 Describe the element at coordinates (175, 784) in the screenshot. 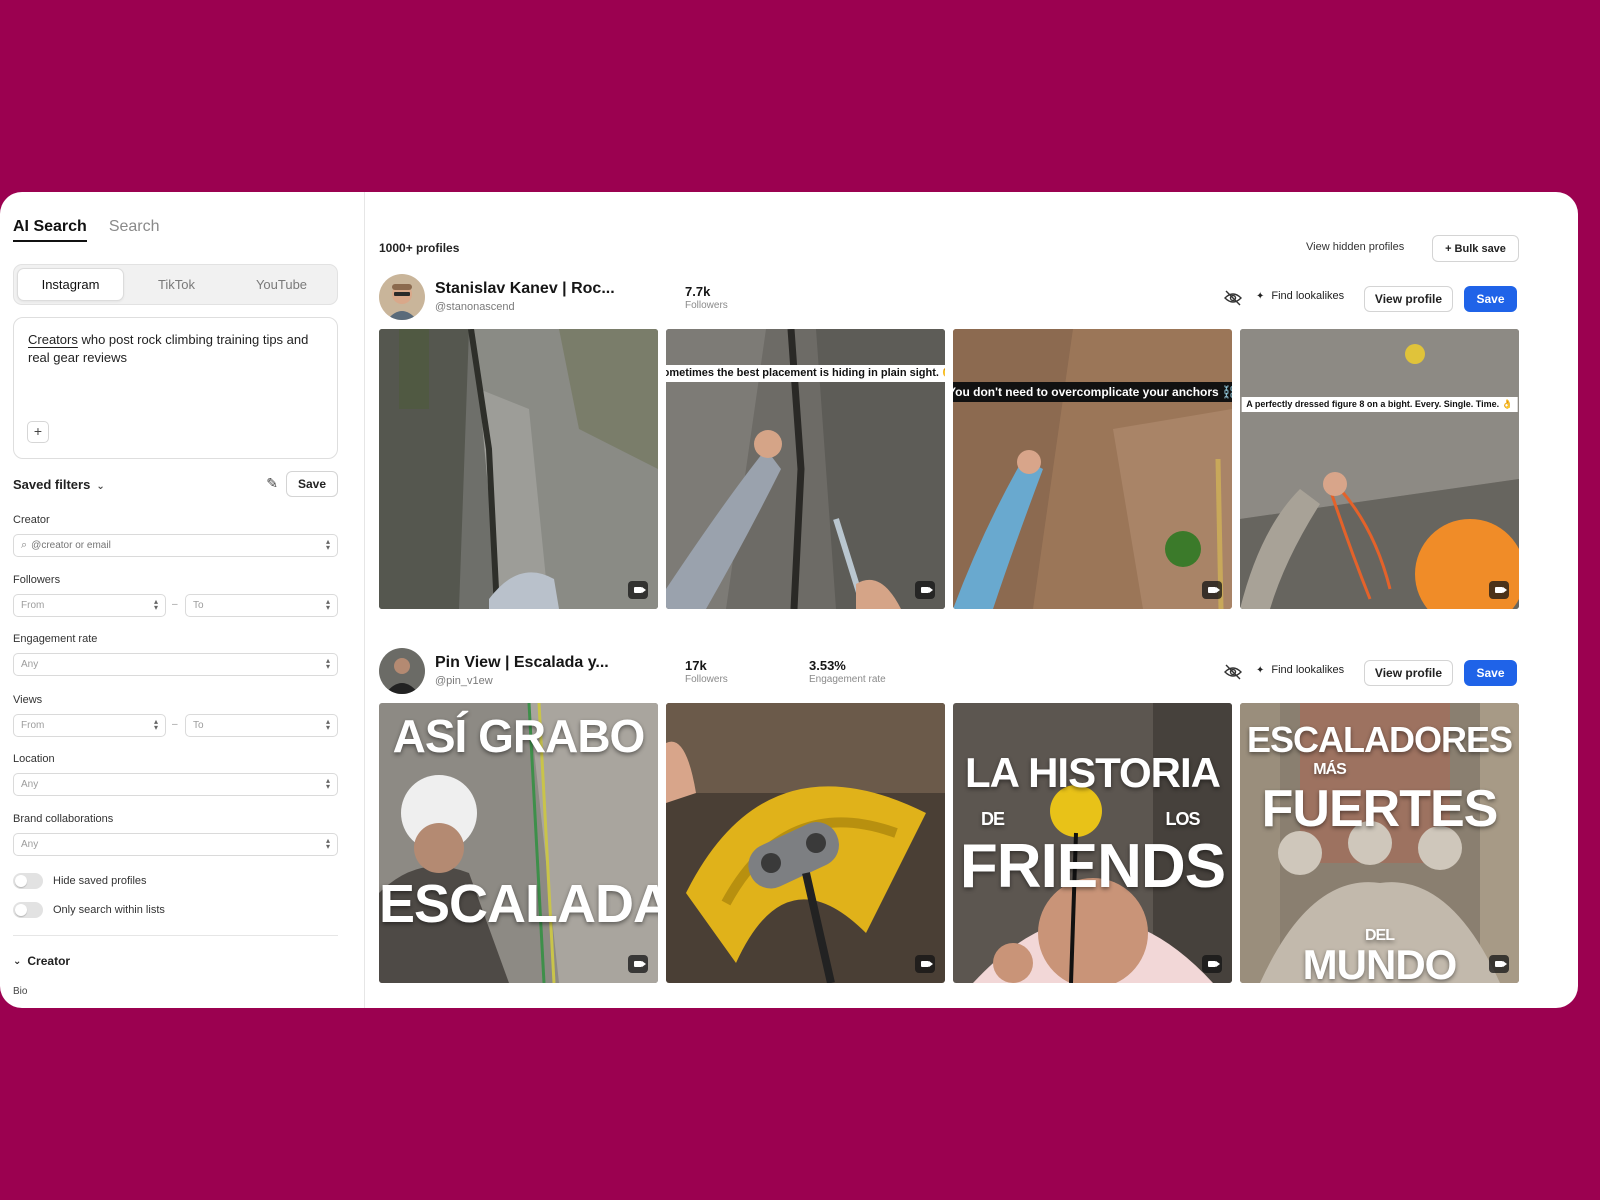

I see `location-select: Any ▴ ▾` at that location.